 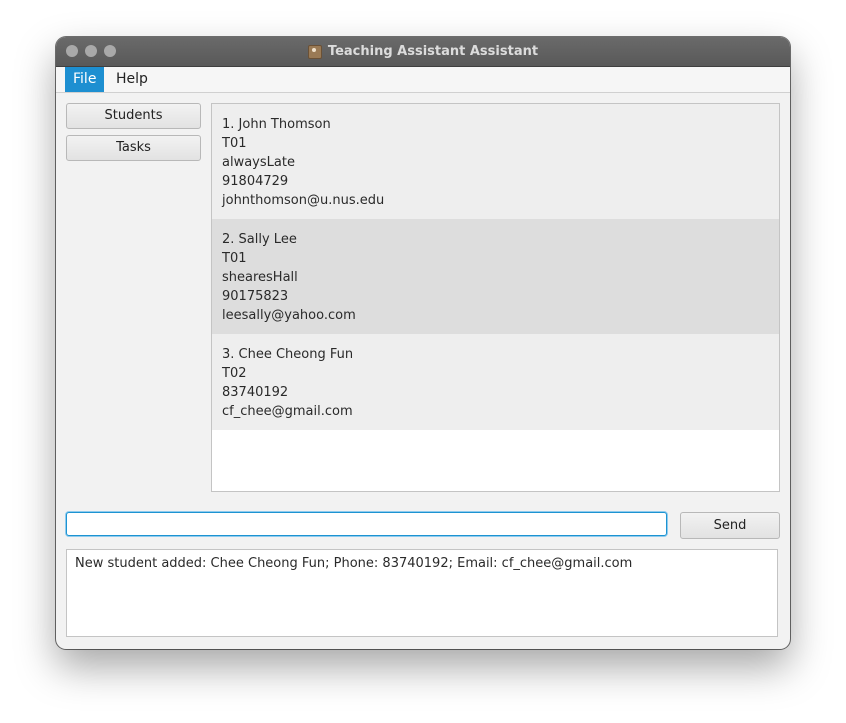 I want to click on student-email: johnthomson@u.nus.edu, so click(x=303, y=200).